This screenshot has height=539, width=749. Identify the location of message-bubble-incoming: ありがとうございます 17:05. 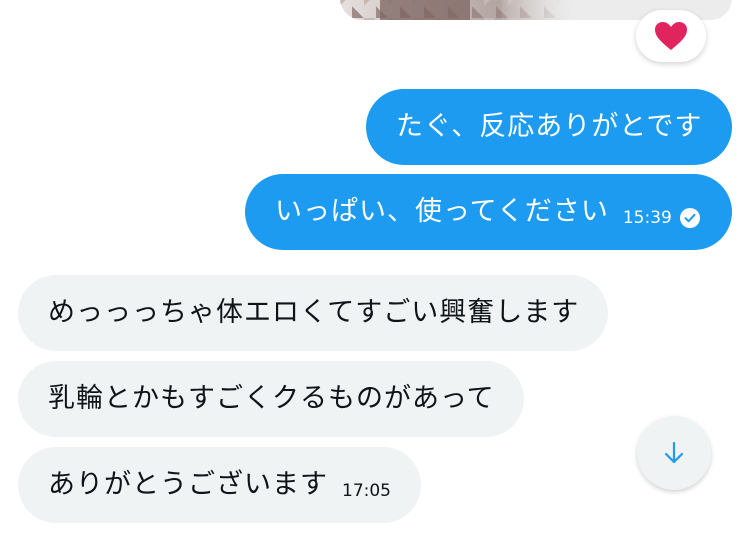
(219, 485).